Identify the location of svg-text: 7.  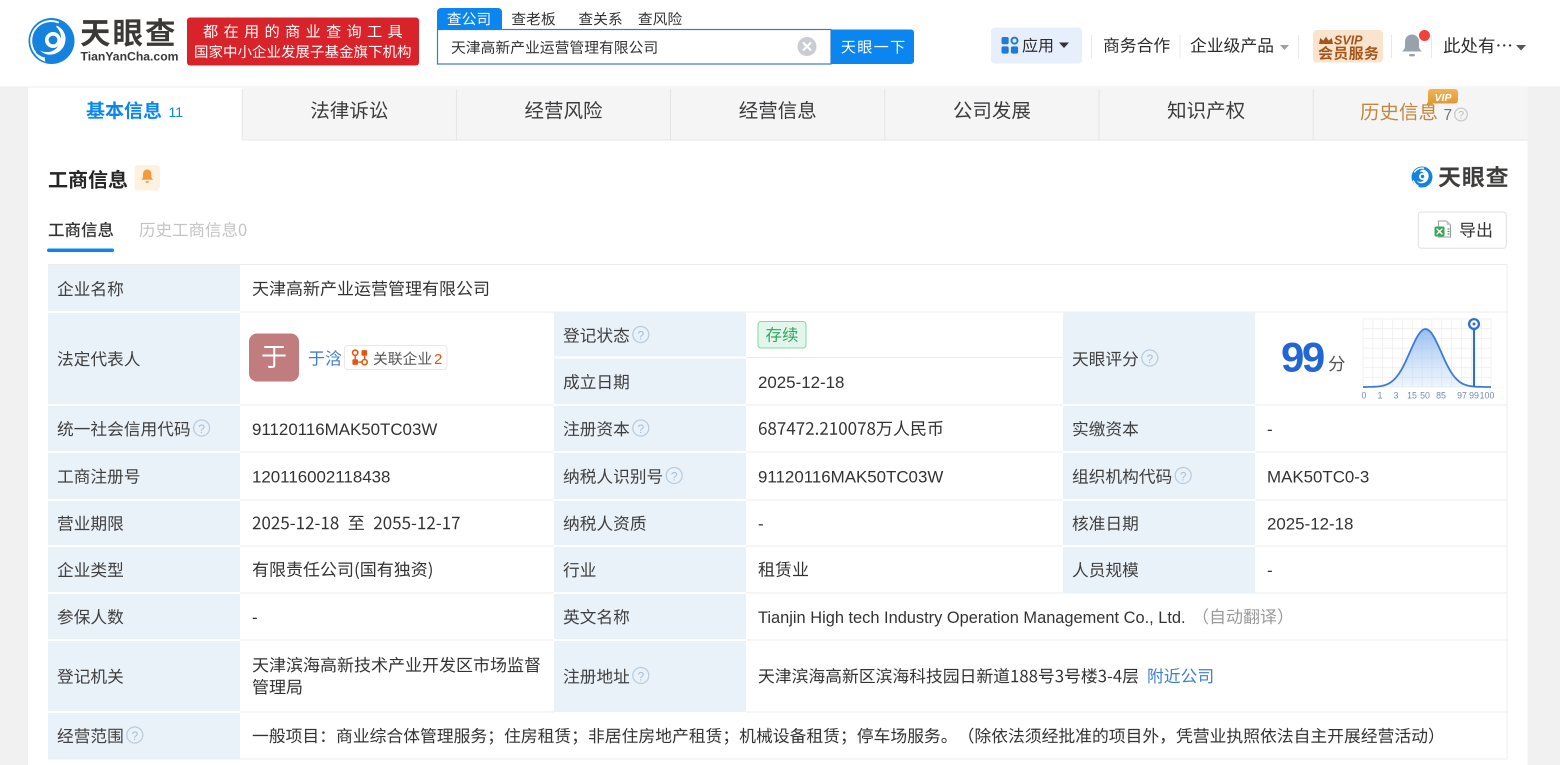
(1448, 115).